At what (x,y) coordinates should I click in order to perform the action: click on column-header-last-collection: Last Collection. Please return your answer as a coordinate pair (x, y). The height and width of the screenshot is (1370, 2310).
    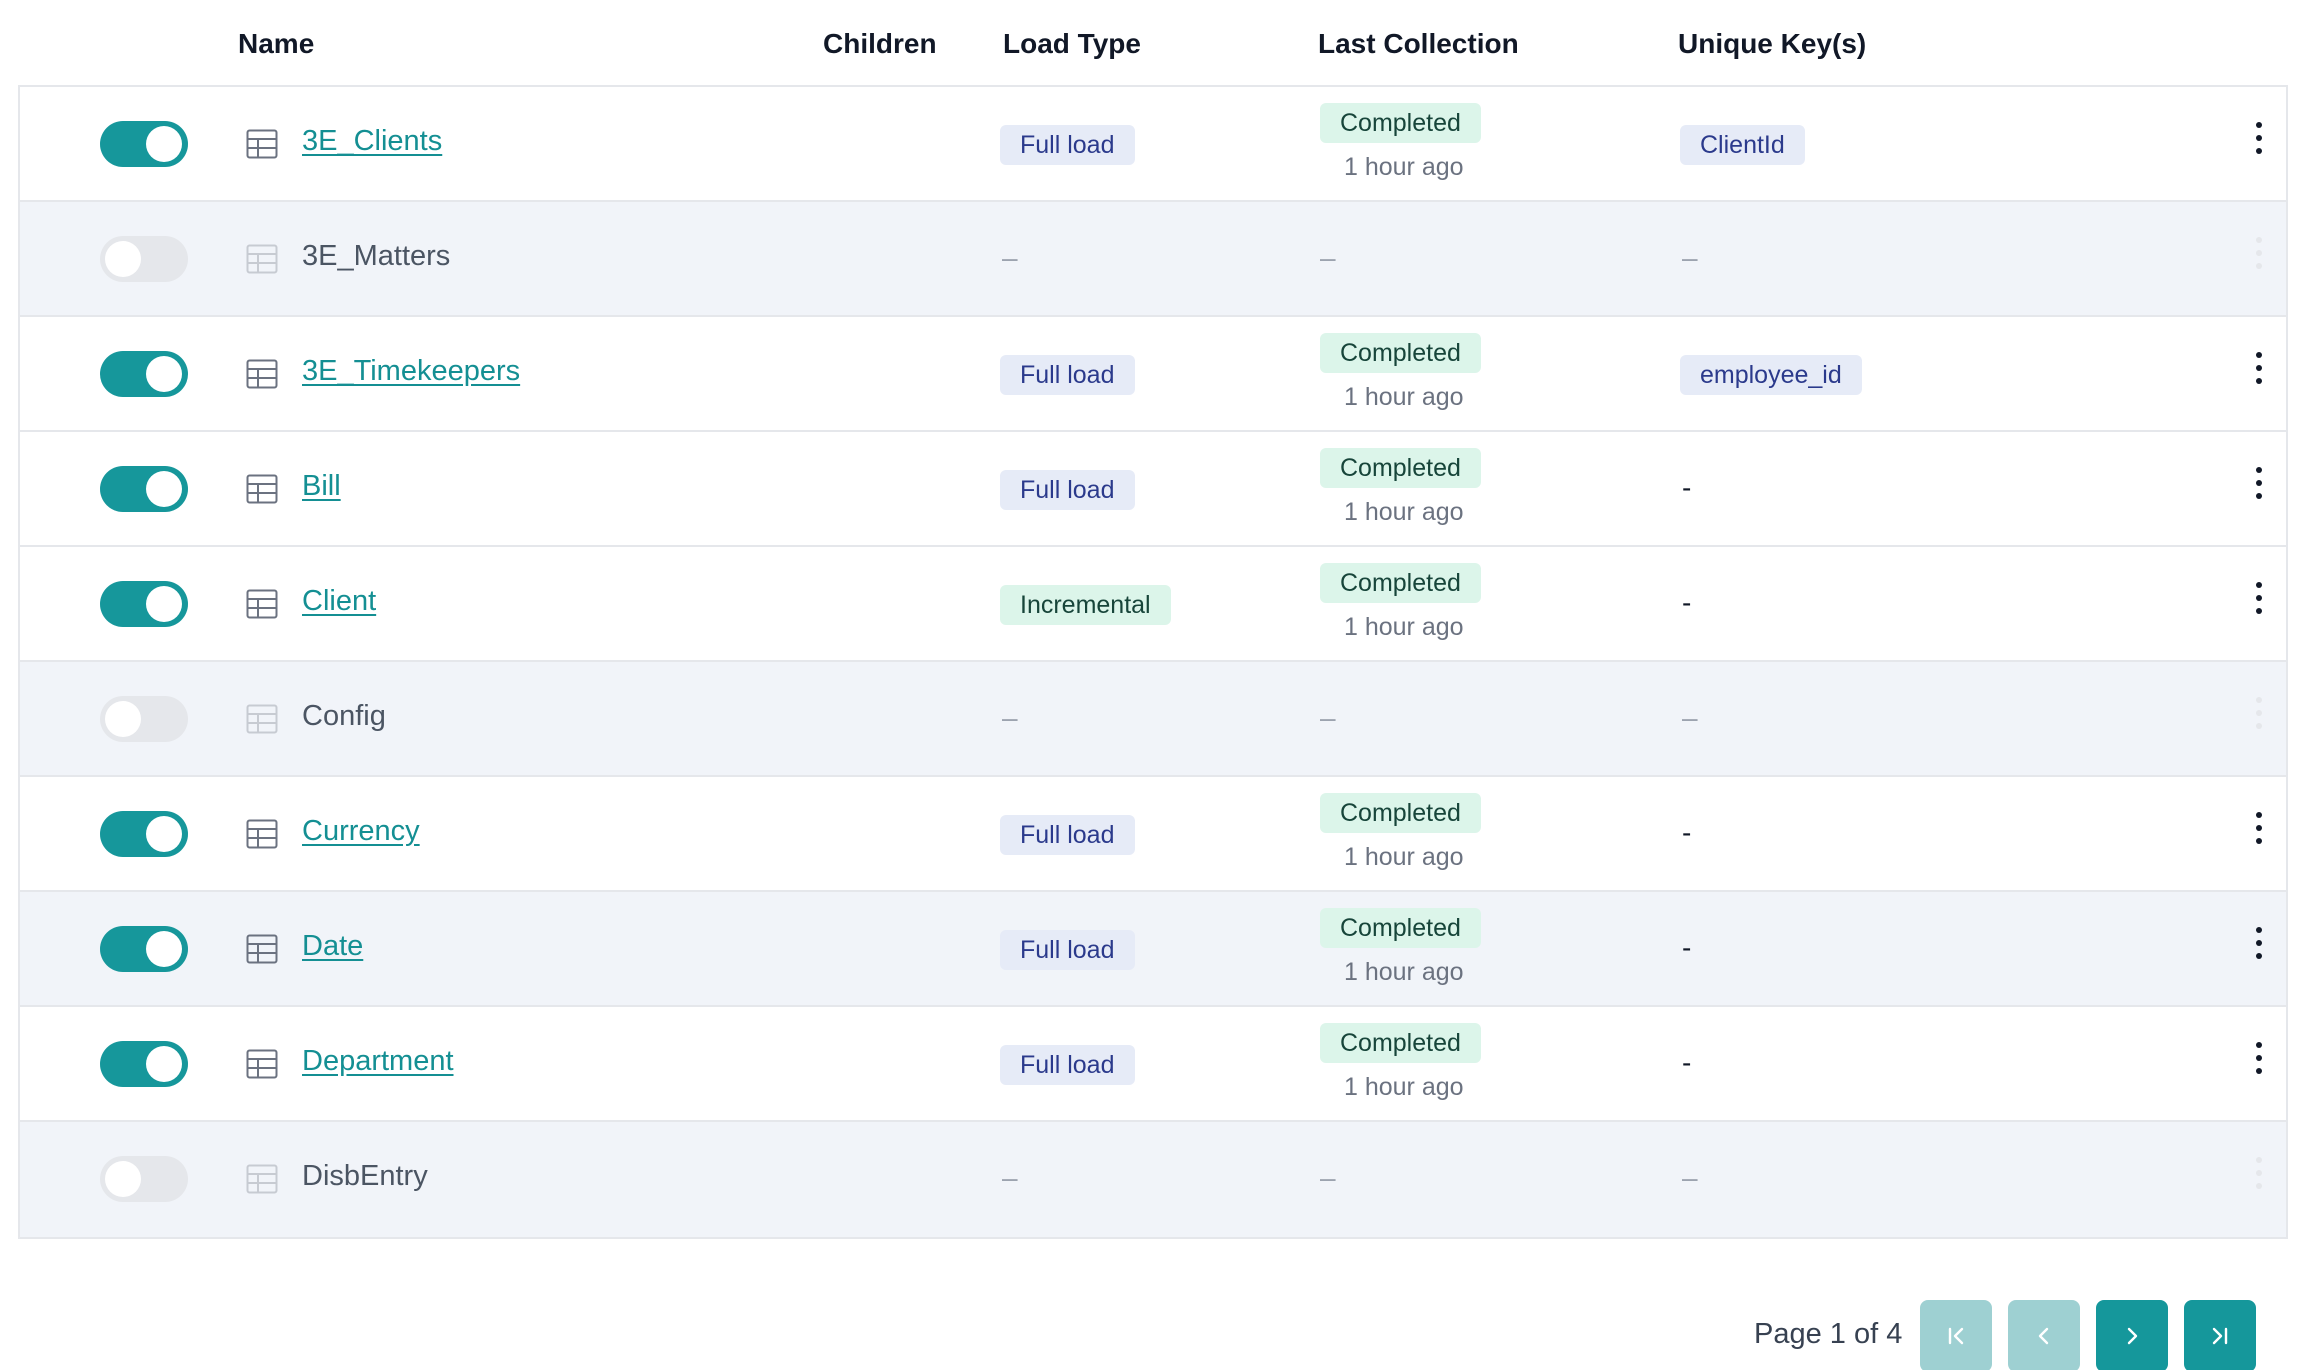
    Looking at the image, I should click on (1418, 44).